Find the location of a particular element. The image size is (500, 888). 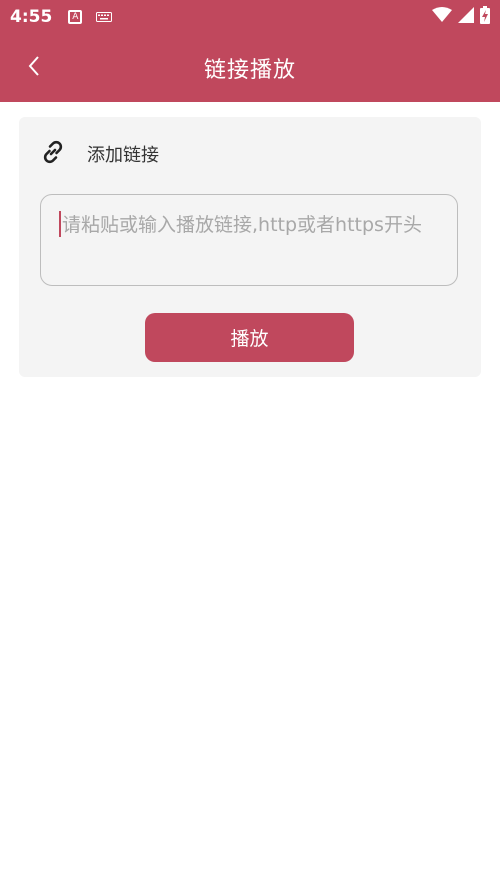

wifi-icon is located at coordinates (442, 17).